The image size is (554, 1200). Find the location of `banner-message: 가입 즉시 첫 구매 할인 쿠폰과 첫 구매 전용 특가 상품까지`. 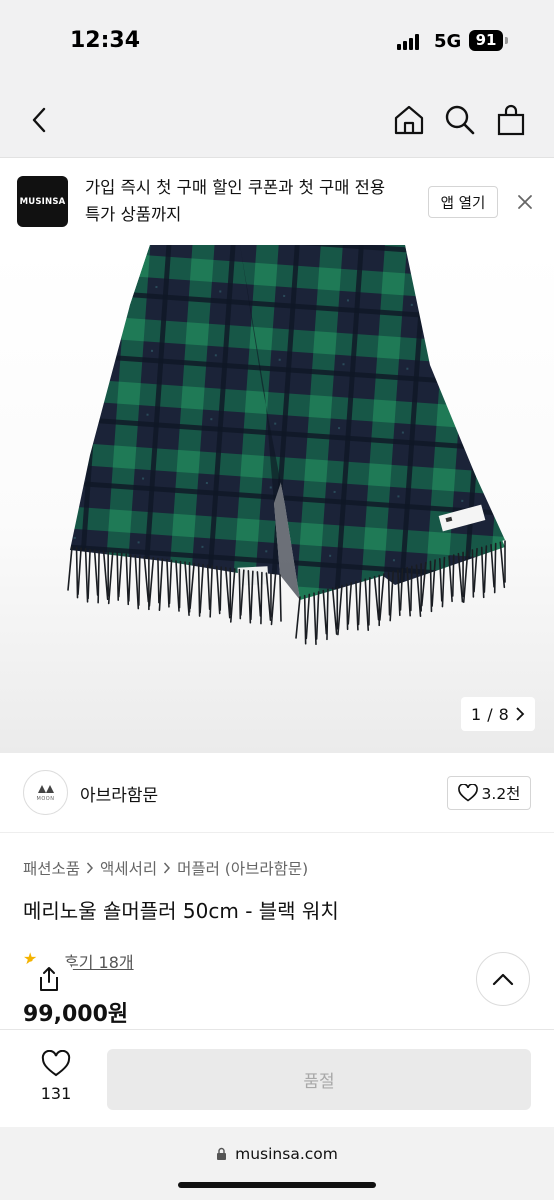

banner-message: 가입 즉시 첫 구매 할인 쿠폰과 첫 구매 전용 특가 상품까지 is located at coordinates (235, 201).